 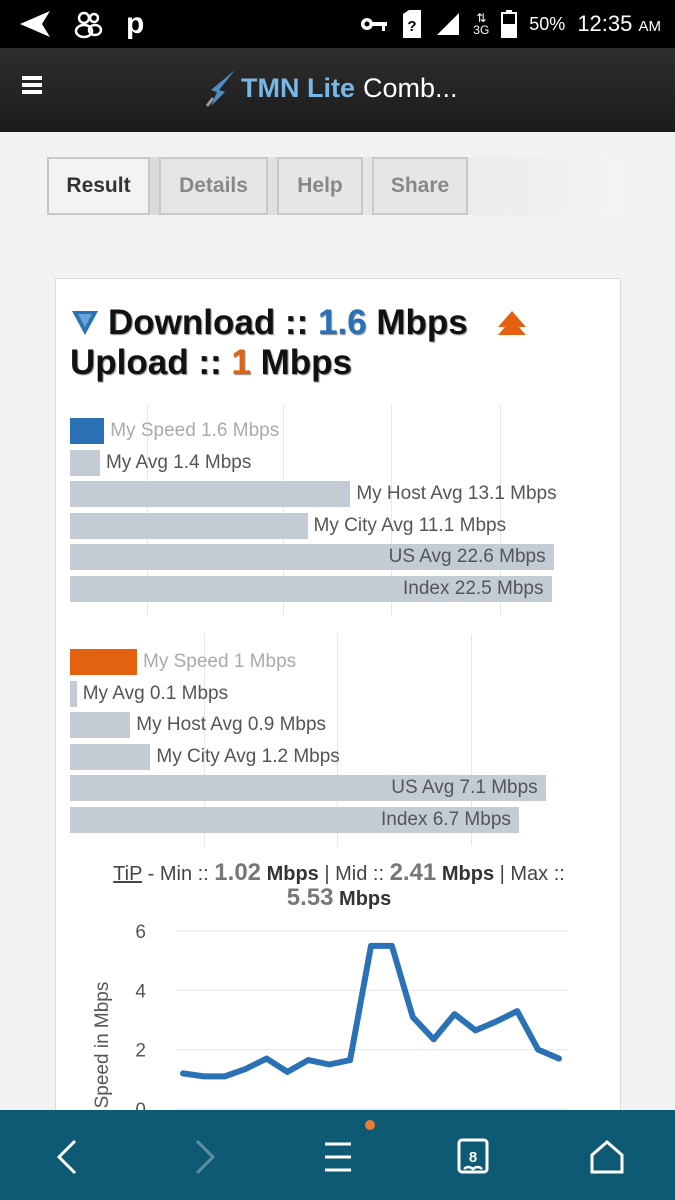 I want to click on unknown-sim-icon: ?, so click(x=412, y=24).